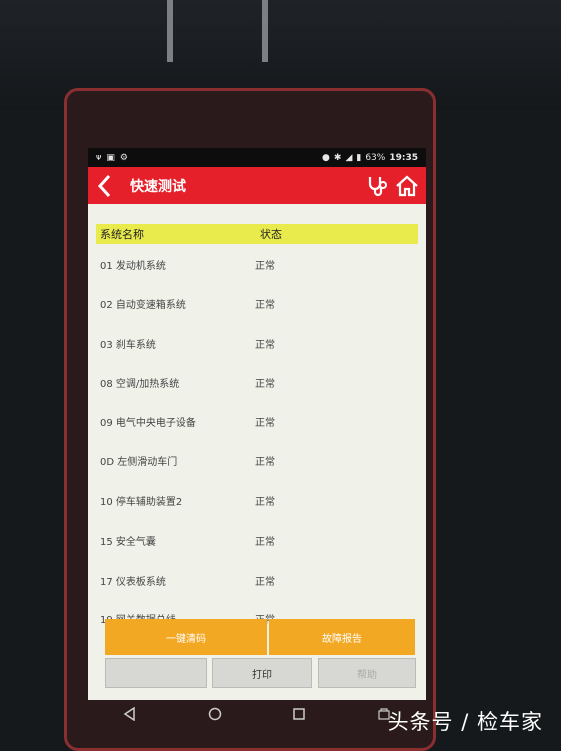 This screenshot has height=751, width=561. What do you see at coordinates (170, 31) in the screenshot?
I see `cable-left` at bounding box center [170, 31].